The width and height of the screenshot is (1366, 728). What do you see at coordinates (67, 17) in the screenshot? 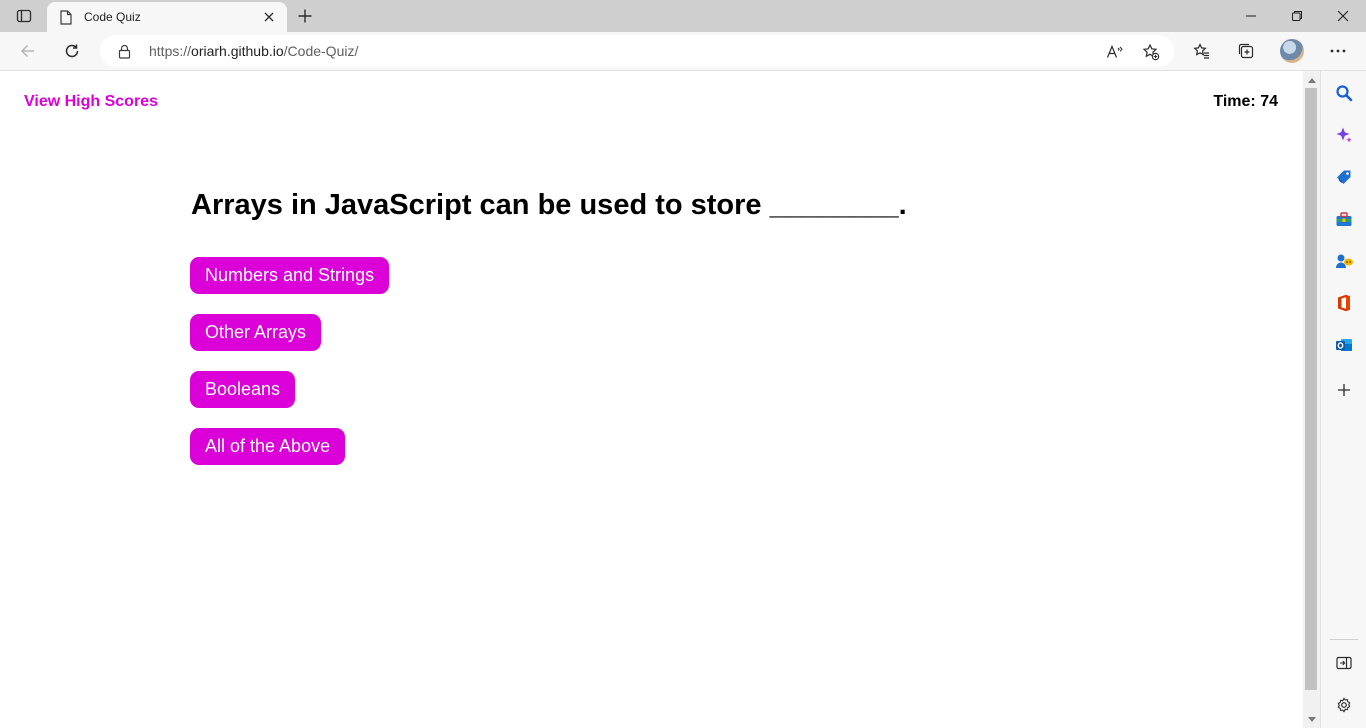
I see `page-document-icon` at bounding box center [67, 17].